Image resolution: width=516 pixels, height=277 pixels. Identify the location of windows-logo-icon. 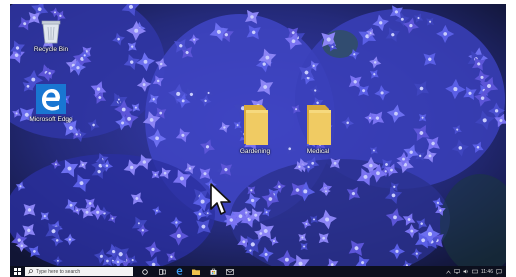
(17, 271).